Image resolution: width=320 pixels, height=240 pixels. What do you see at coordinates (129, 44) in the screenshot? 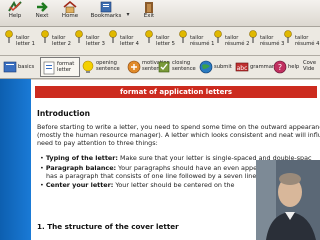
I see `tailor-letter-4-label-b: letter 4` at bounding box center [129, 44].